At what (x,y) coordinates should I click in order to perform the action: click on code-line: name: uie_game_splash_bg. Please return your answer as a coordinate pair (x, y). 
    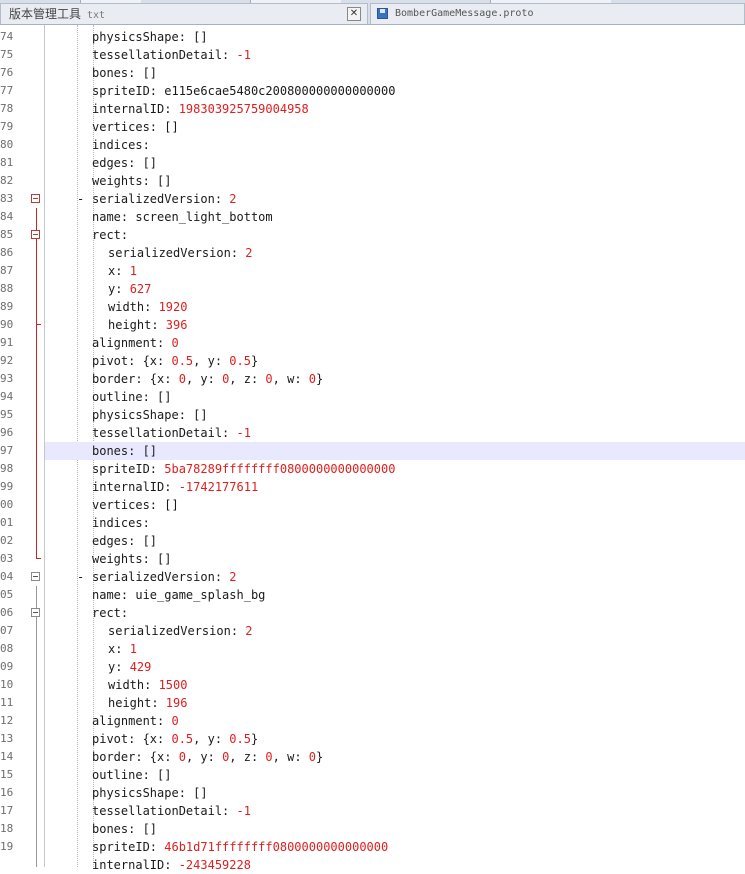
    Looking at the image, I should click on (395, 595).